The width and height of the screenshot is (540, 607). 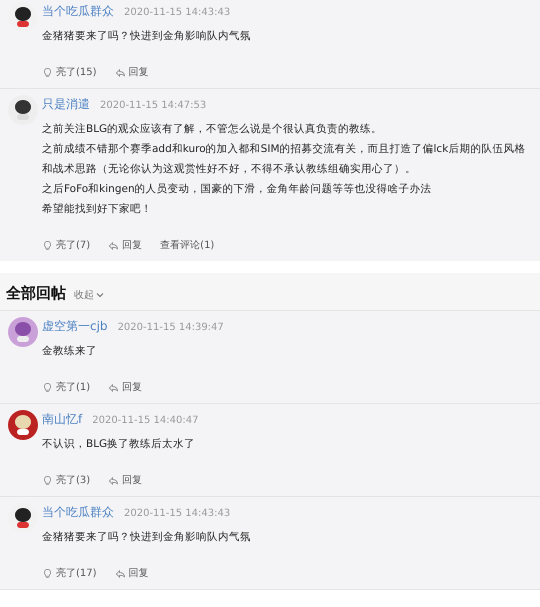 I want to click on author-name: 虚空第一cjb, so click(x=75, y=326).